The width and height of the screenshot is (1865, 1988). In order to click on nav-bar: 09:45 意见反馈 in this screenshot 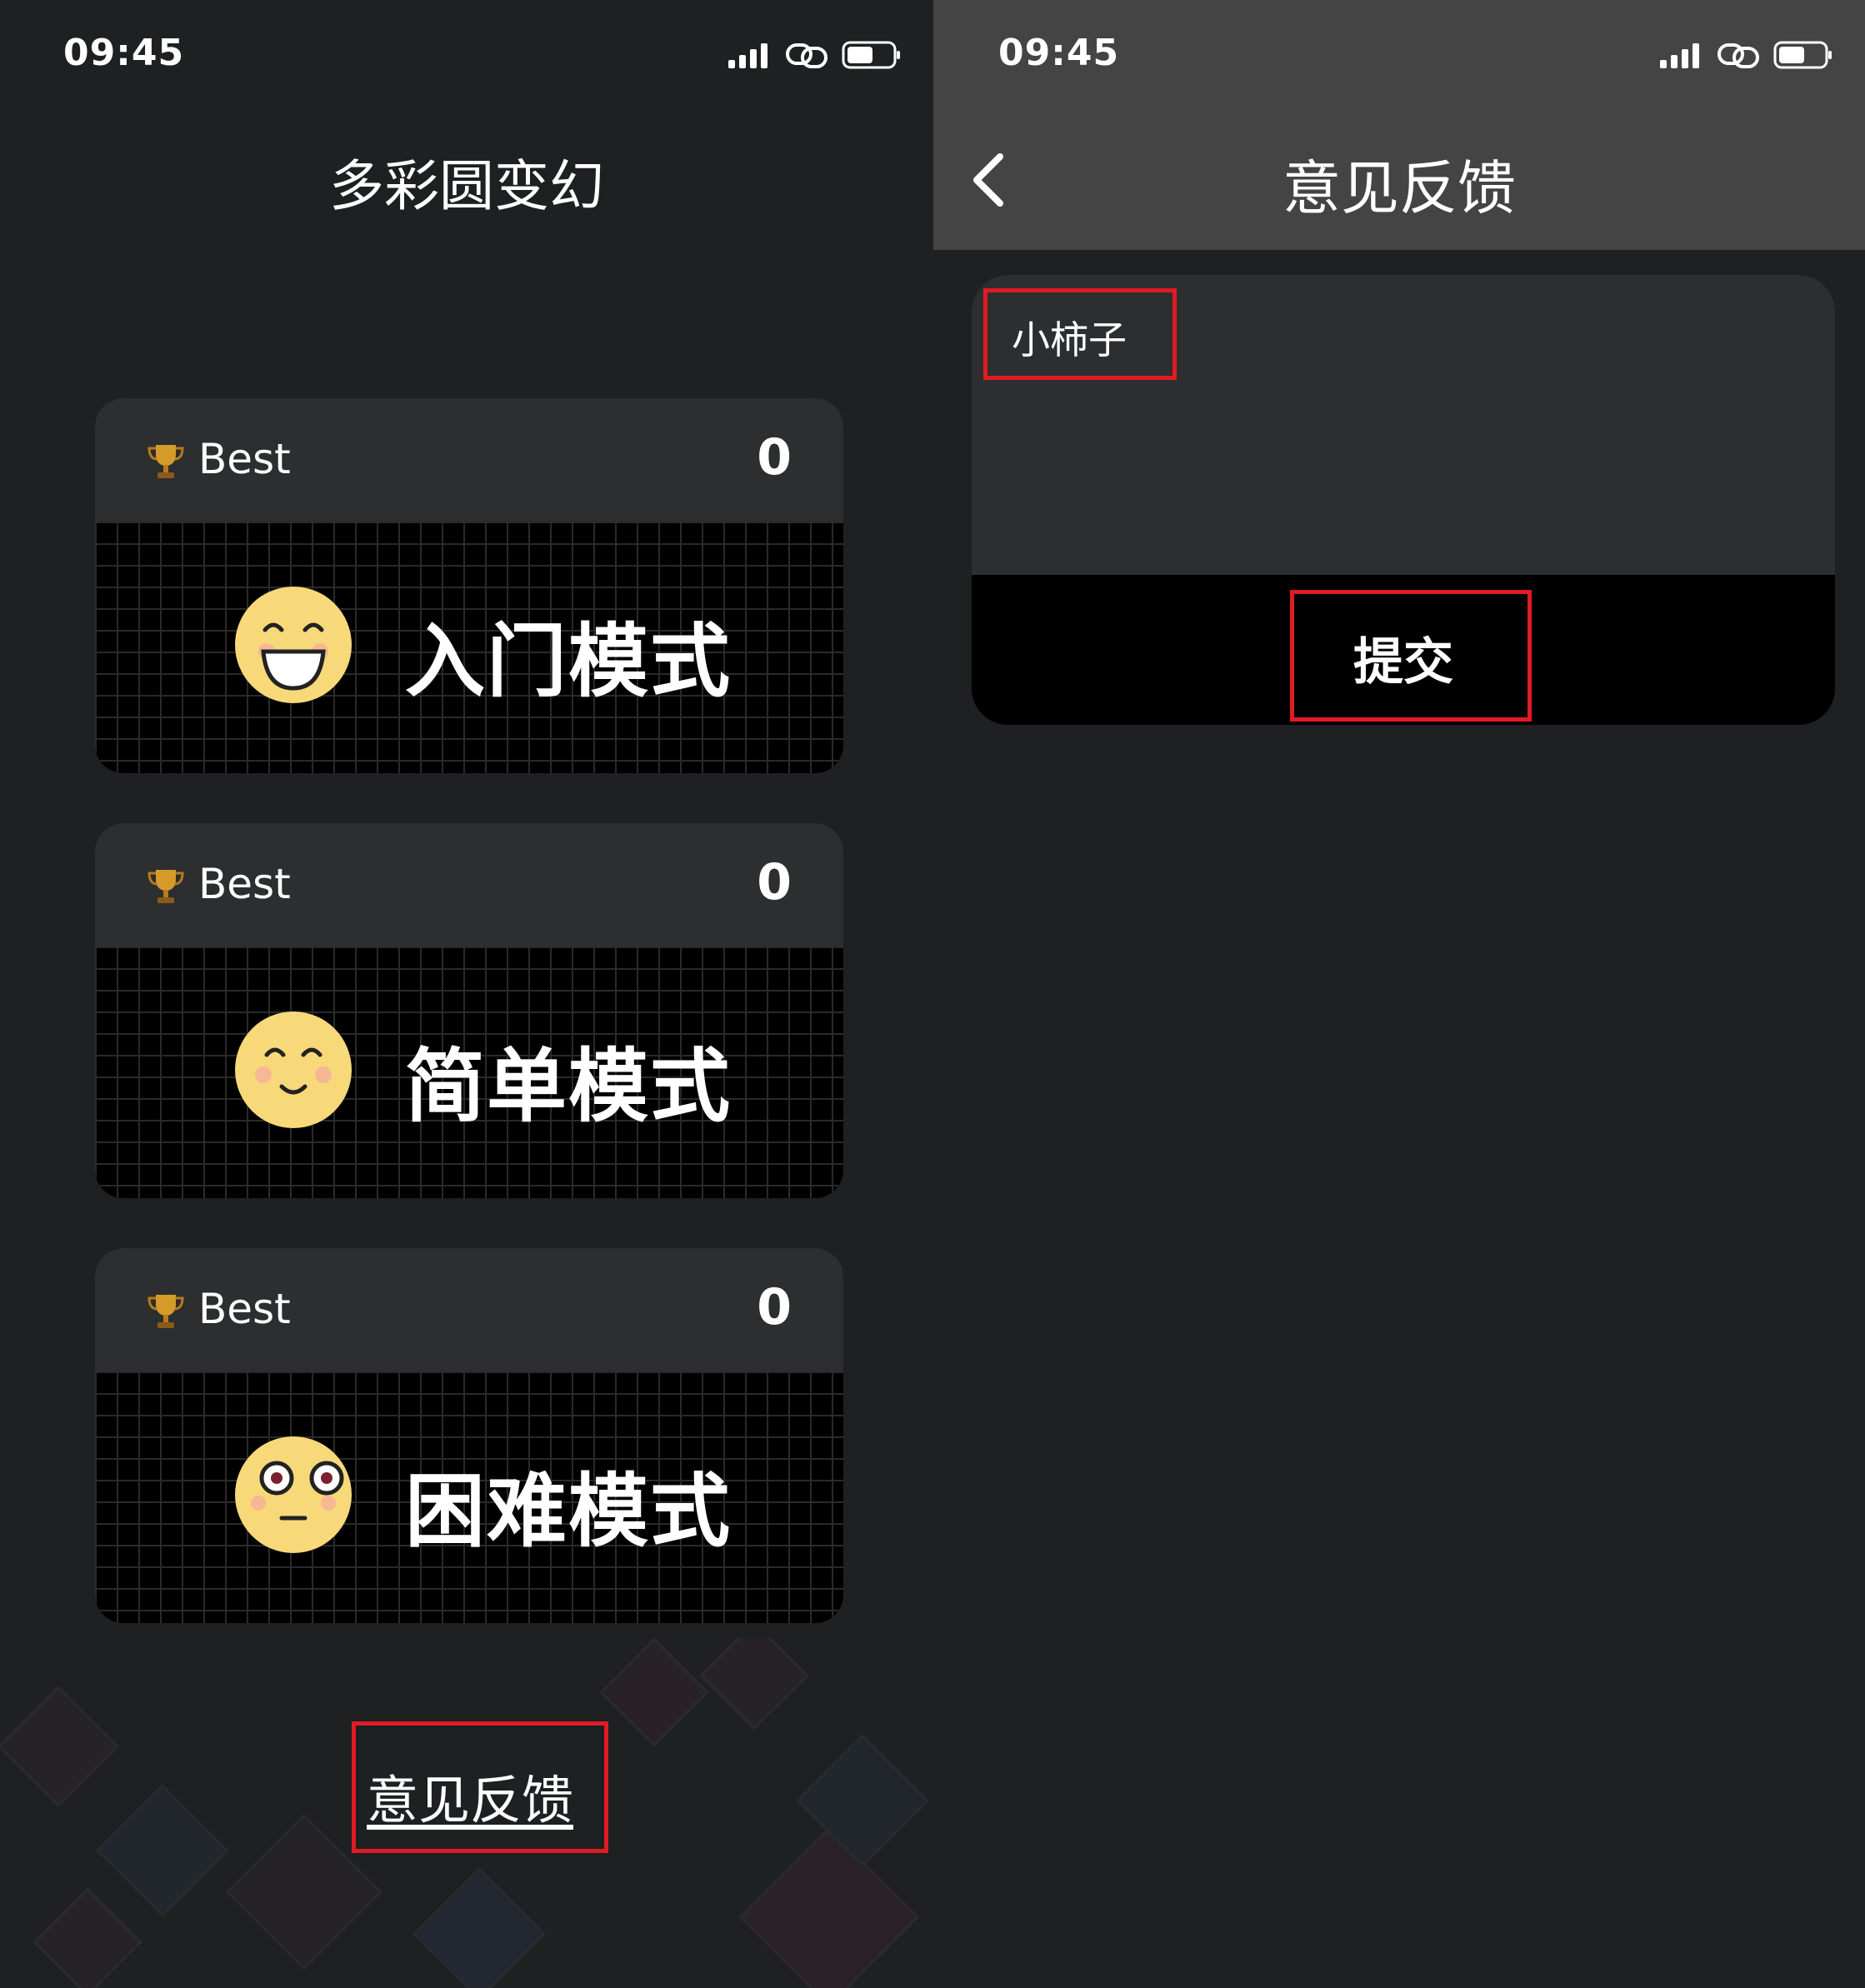, I will do `click(1399, 125)`.